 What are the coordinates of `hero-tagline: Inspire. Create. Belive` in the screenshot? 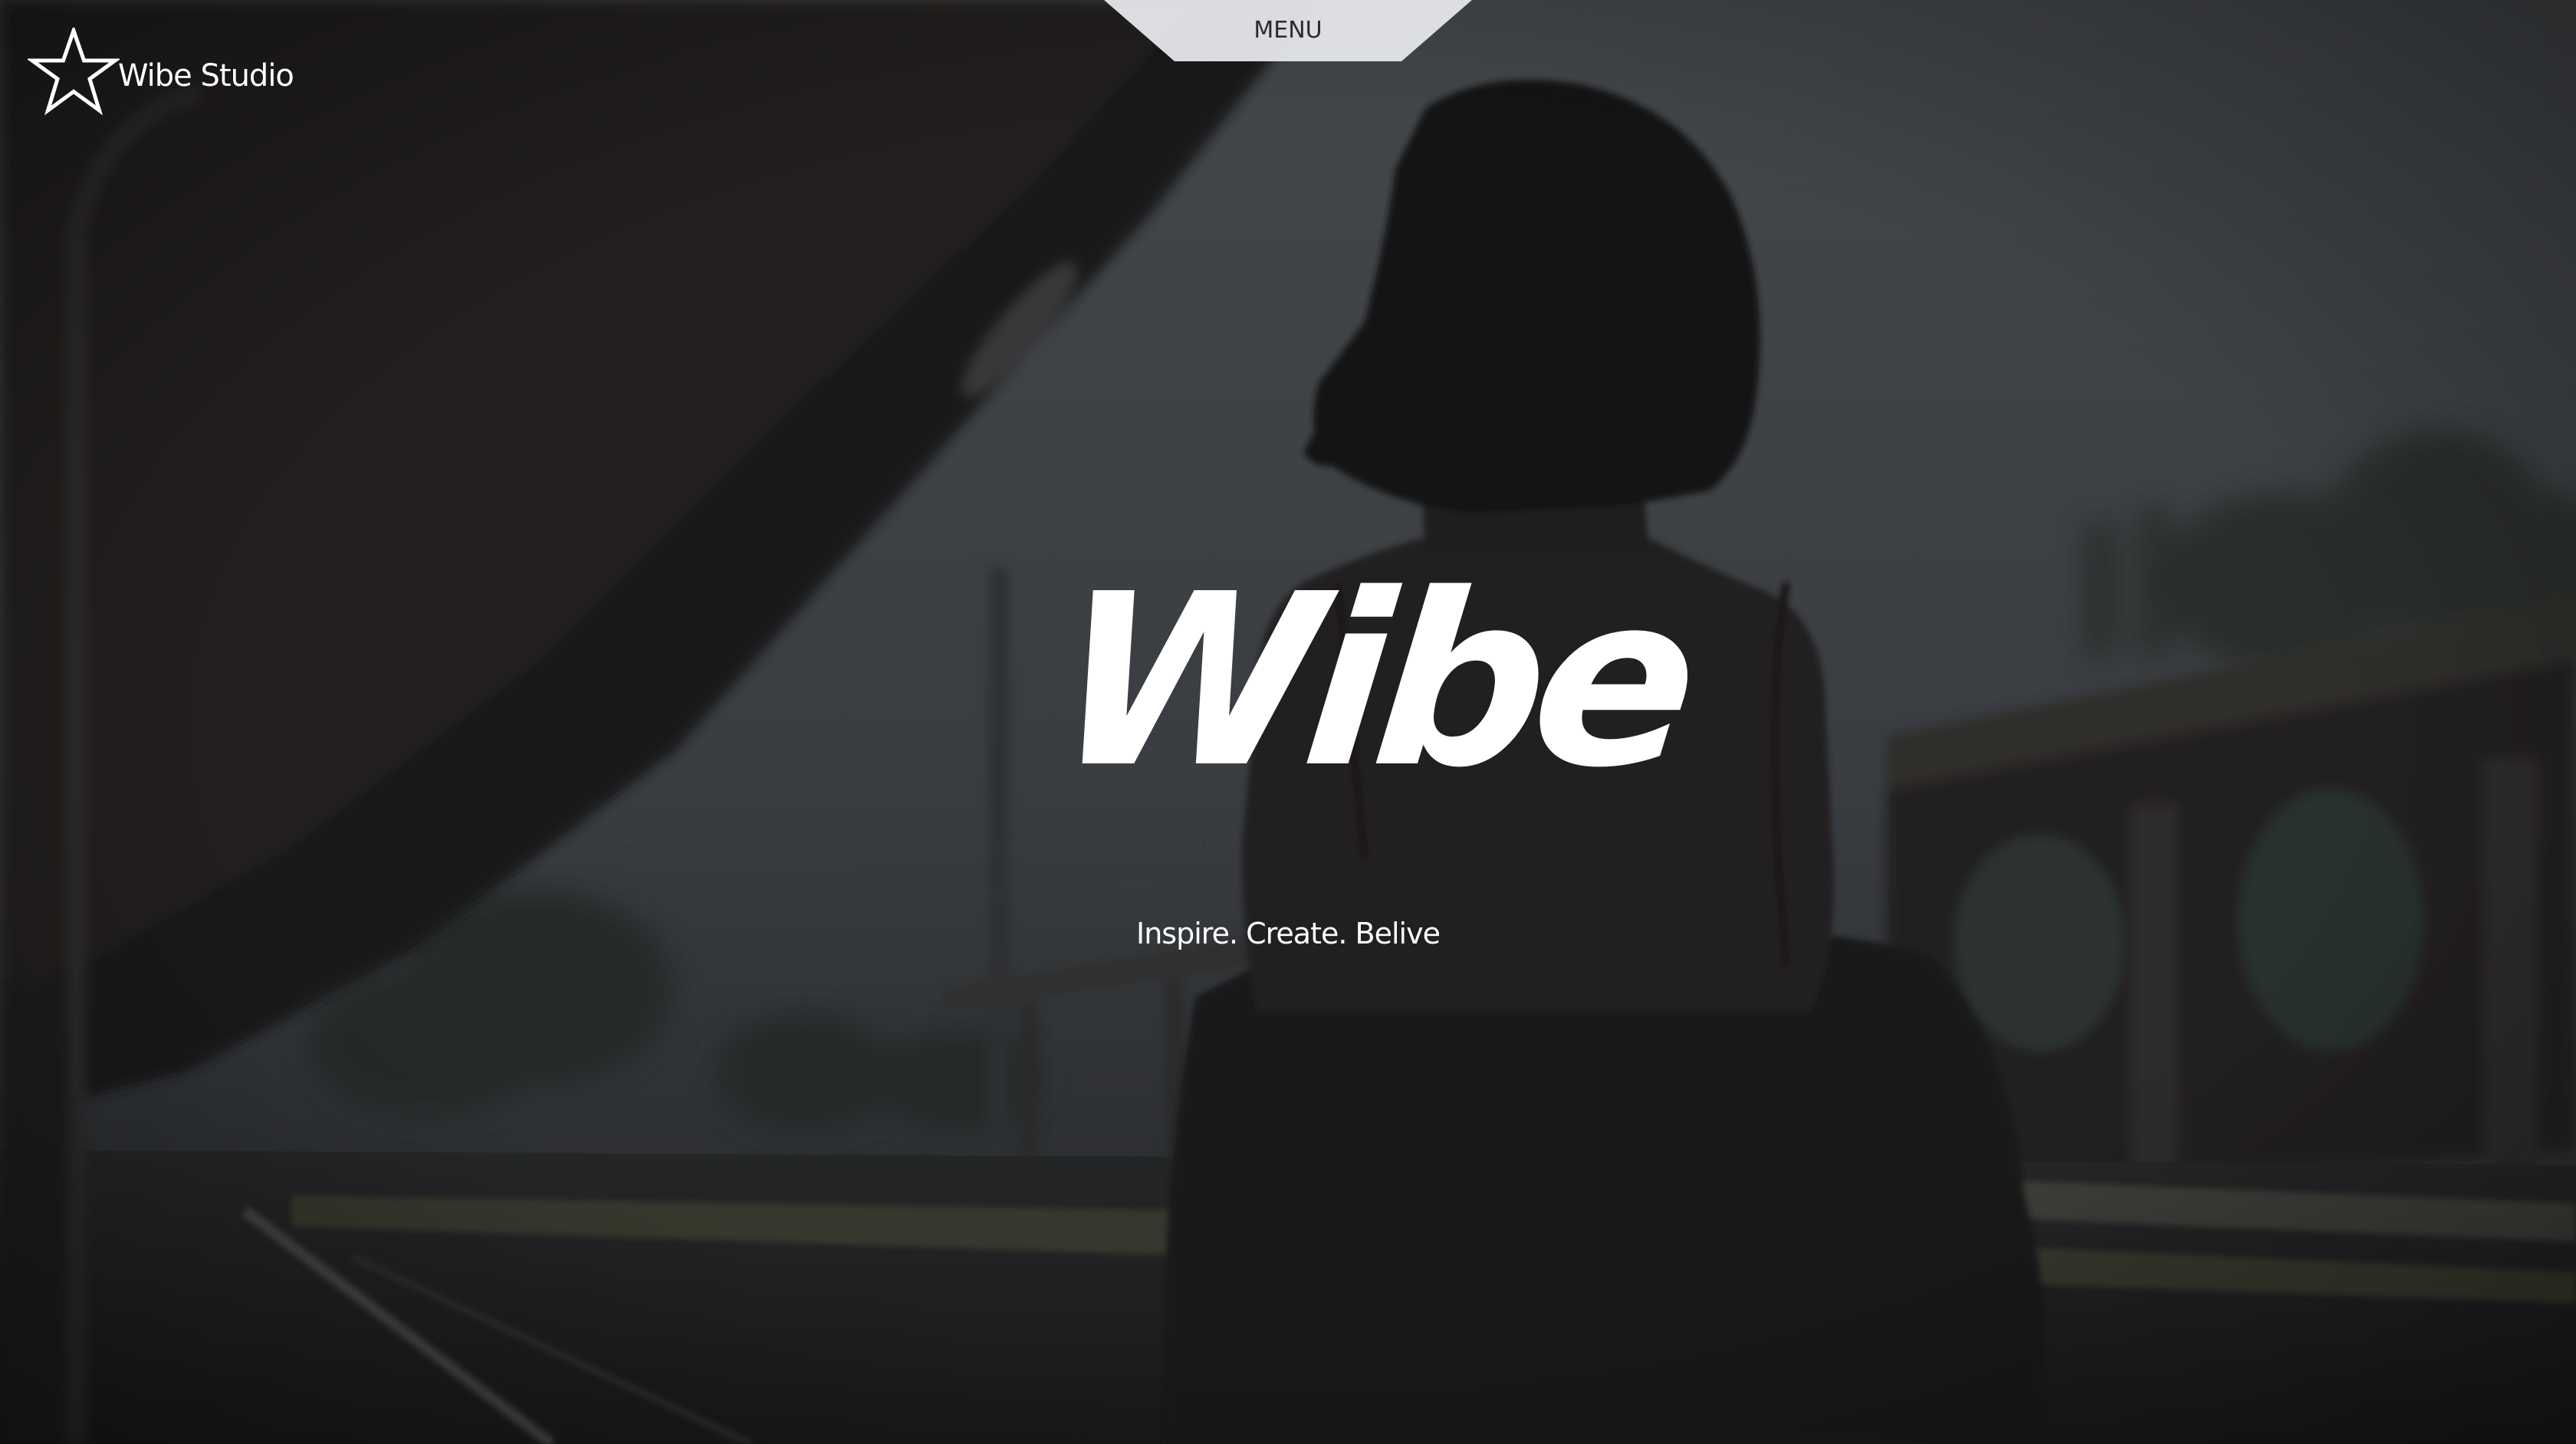 It's located at (1288, 933).